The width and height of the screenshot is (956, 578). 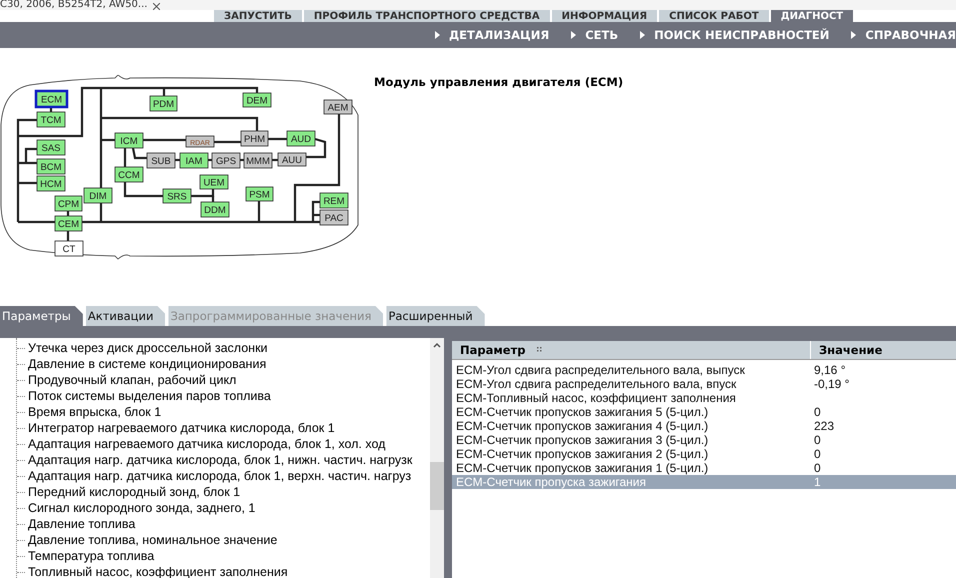 I want to click on module-node: PHM, so click(x=254, y=138).